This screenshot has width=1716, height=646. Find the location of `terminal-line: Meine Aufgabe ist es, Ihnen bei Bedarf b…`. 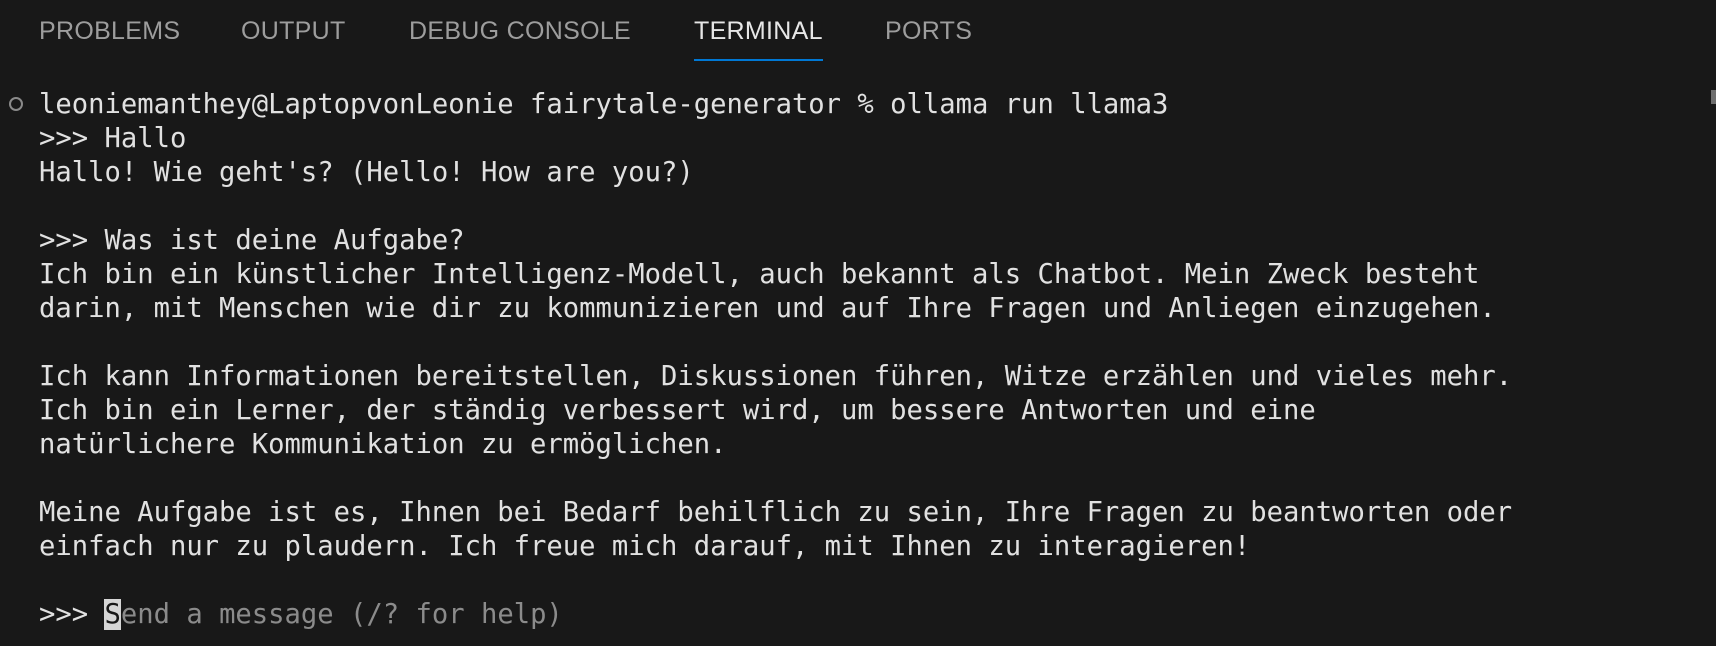

terminal-line: Meine Aufgabe ist es, Ihnen bei Bedarf b… is located at coordinates (776, 512).